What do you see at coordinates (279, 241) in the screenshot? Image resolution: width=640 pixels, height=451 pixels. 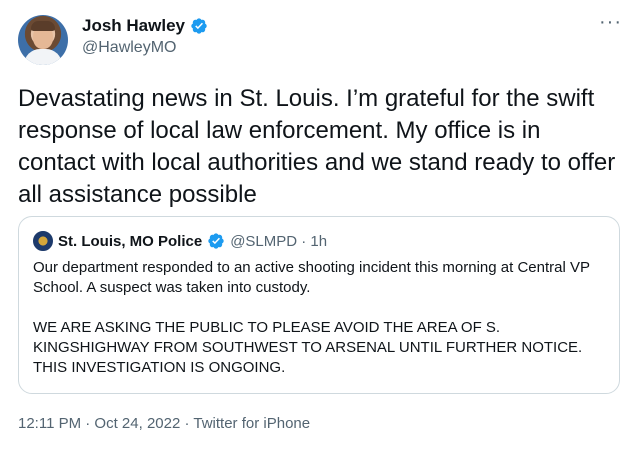 I see `quoted-author-meta: @SLMPD · 1h` at bounding box center [279, 241].